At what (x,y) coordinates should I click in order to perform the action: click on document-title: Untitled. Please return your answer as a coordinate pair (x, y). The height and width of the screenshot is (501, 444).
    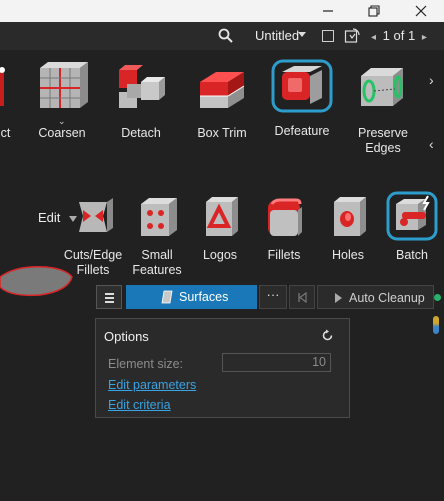
    Looking at the image, I should click on (277, 35).